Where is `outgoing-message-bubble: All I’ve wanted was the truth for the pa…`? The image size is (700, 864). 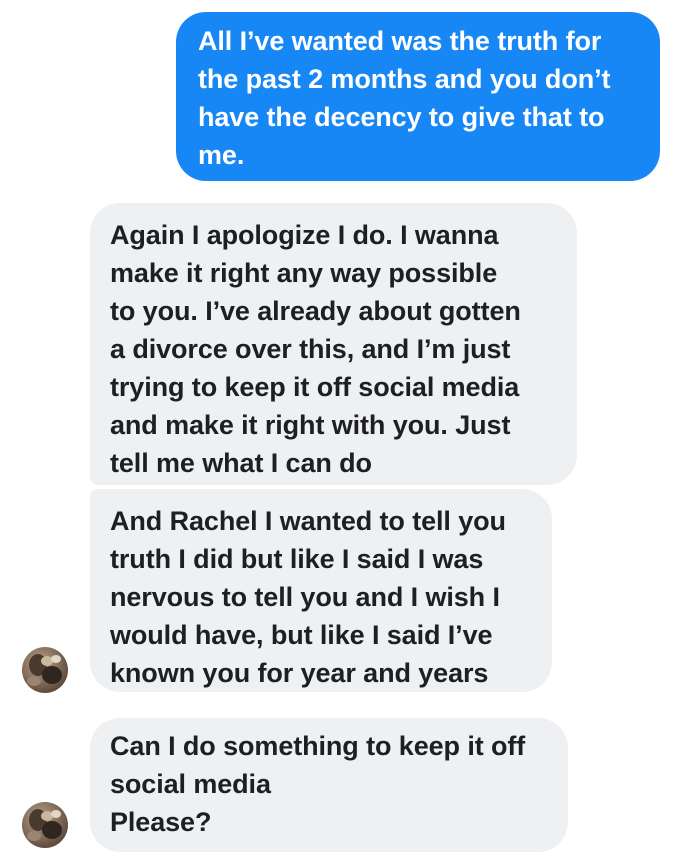
outgoing-message-bubble: All I’ve wanted was the truth for the pa… is located at coordinates (418, 96).